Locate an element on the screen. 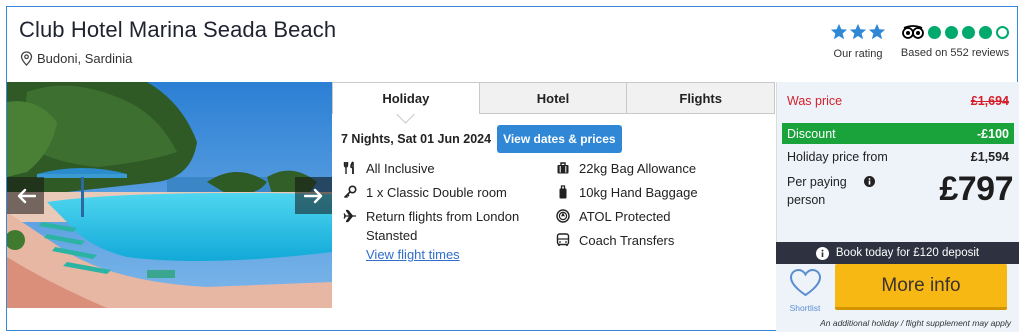  rating-bubble-empty is located at coordinates (1002, 32).